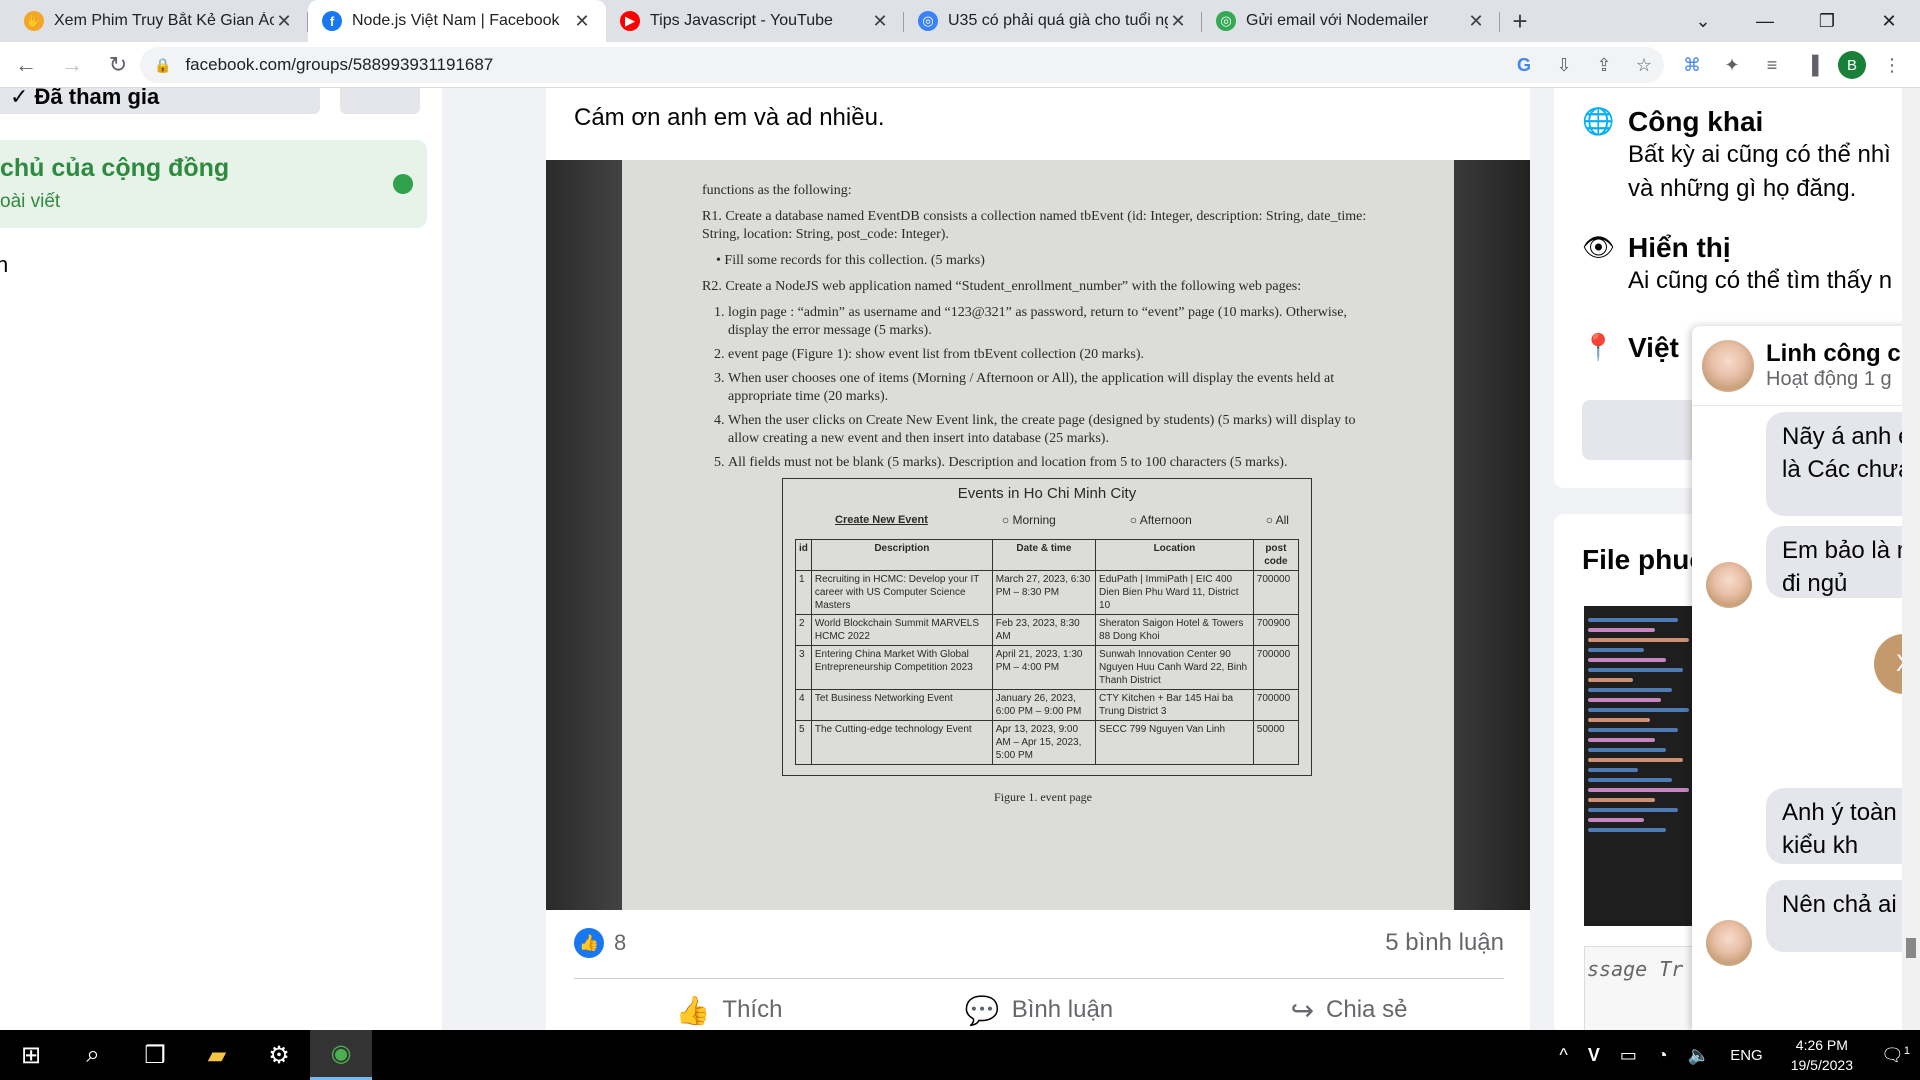 The height and width of the screenshot is (1080, 1920). I want to click on google-icon: G, so click(1524, 65).